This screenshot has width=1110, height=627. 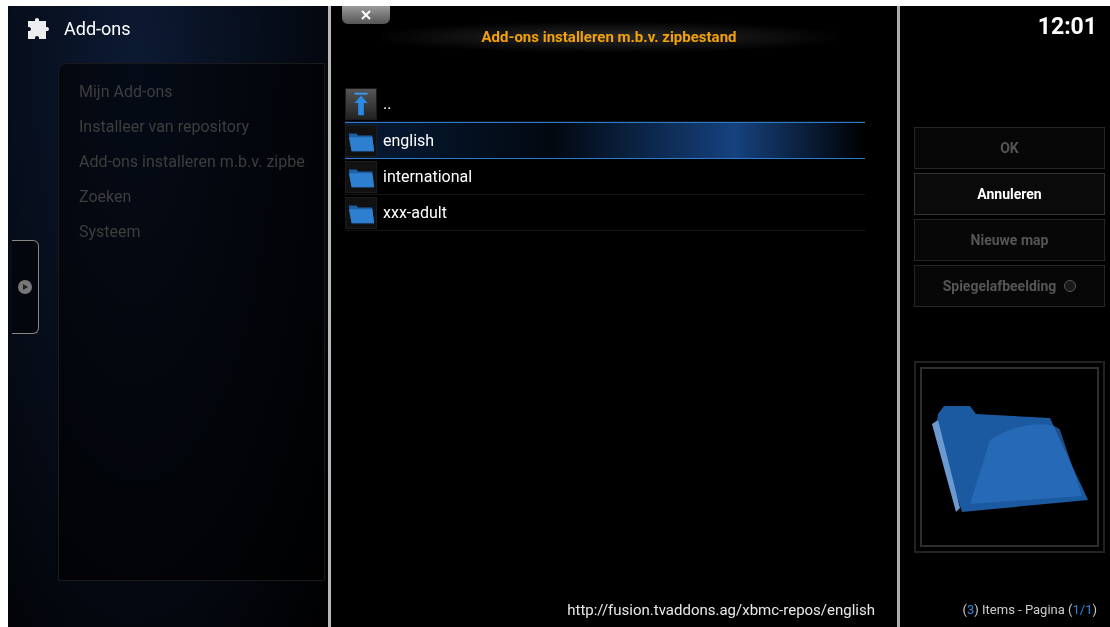 What do you see at coordinates (201, 161) in the screenshot?
I see `menu-item: Add-ons installeren m.b.v. zipbe` at bounding box center [201, 161].